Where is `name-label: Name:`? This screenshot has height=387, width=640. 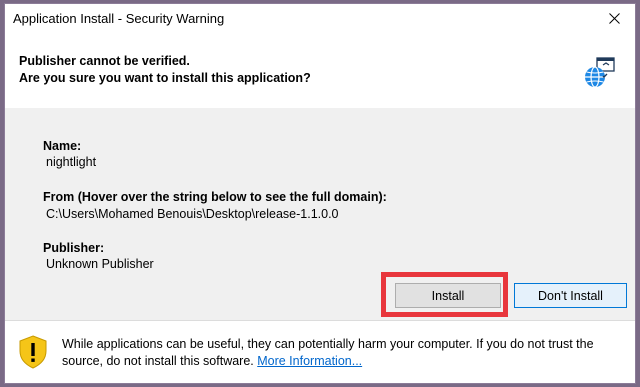
name-label: Name: is located at coordinates (62, 146).